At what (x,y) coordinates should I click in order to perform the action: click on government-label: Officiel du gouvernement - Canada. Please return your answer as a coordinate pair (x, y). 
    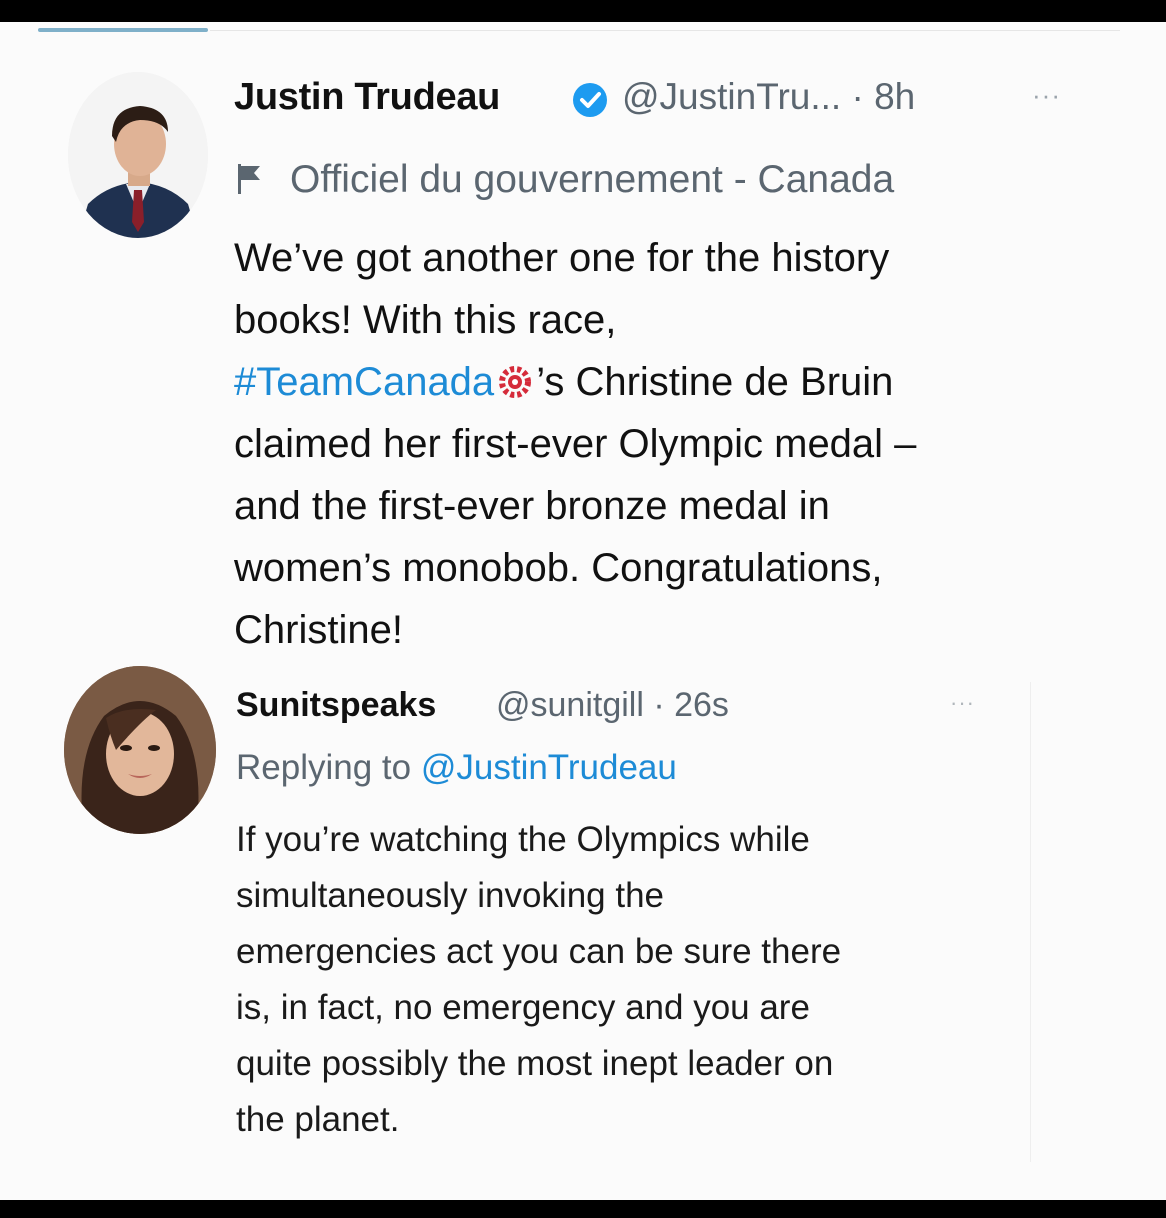
    Looking at the image, I should click on (592, 179).